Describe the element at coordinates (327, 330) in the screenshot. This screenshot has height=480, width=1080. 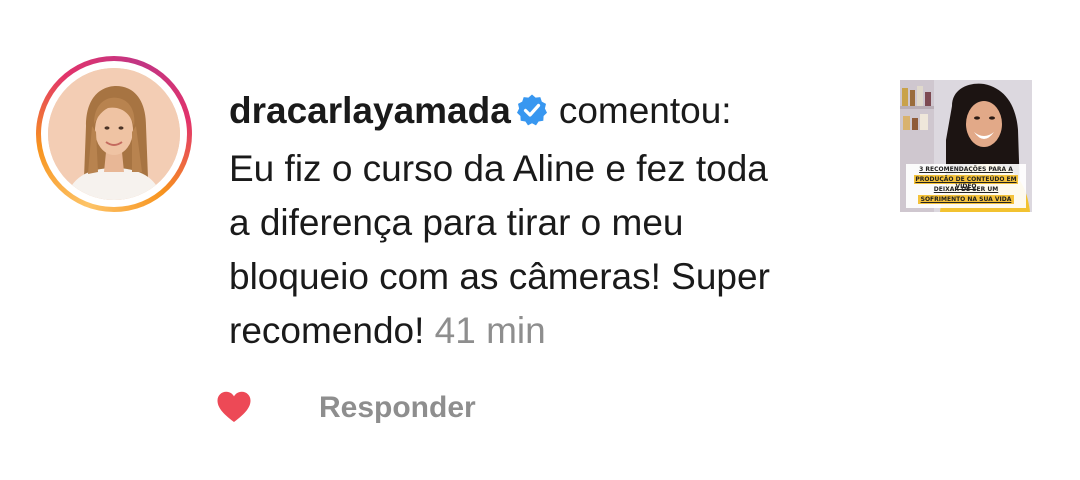
I see `comment-line: recomendo!` at that location.